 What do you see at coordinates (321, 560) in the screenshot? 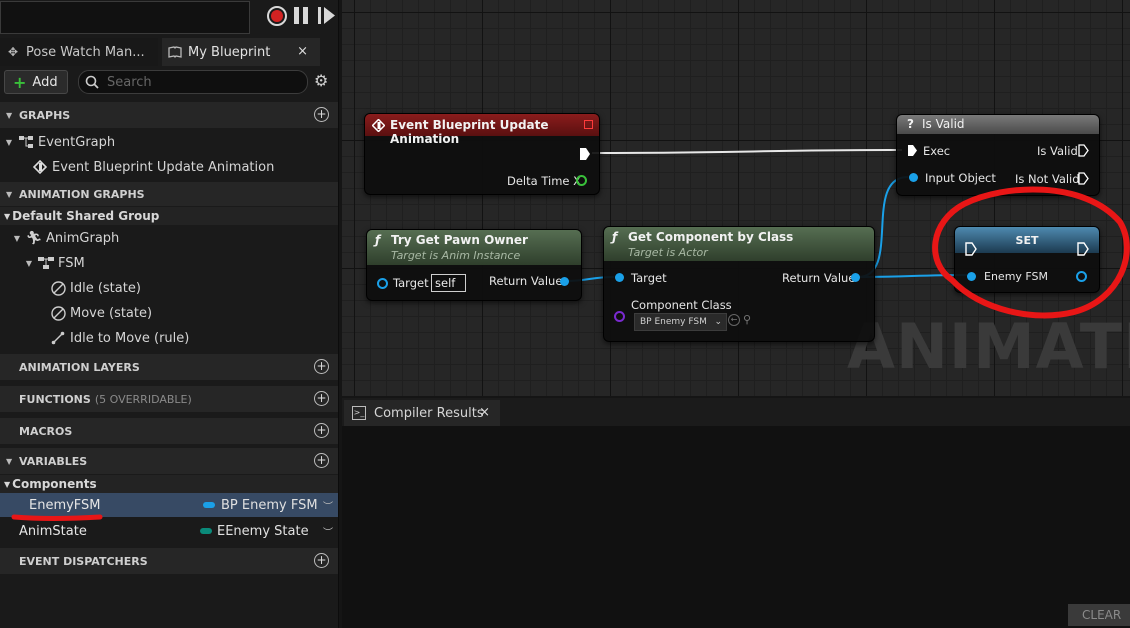
I see `add-dispatcher-icon: +` at bounding box center [321, 560].